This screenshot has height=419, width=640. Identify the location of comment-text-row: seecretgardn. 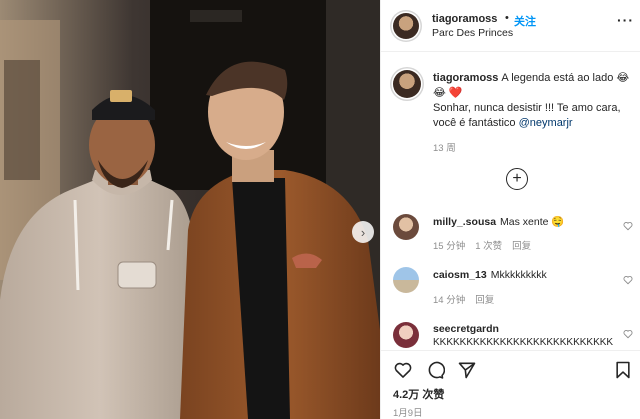
(468, 329).